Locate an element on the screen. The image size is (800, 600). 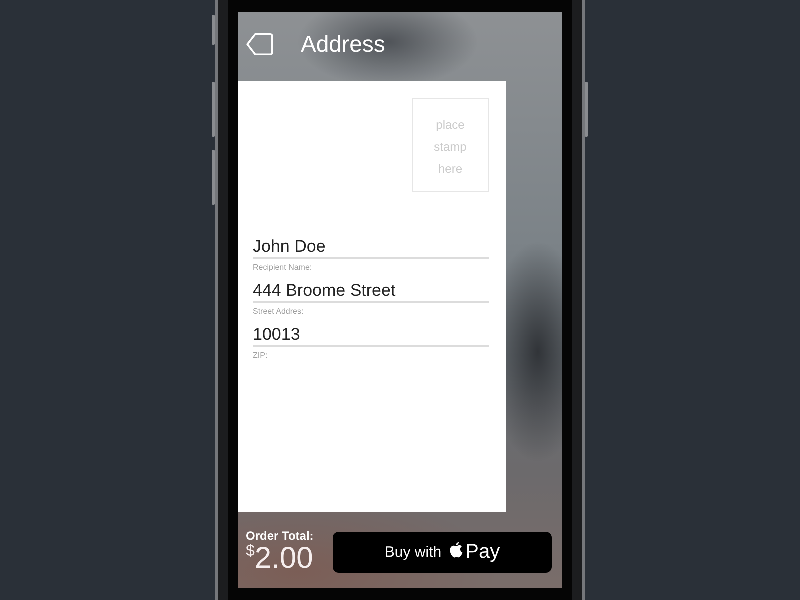
order-total-label: Order Total: is located at coordinates (280, 536).